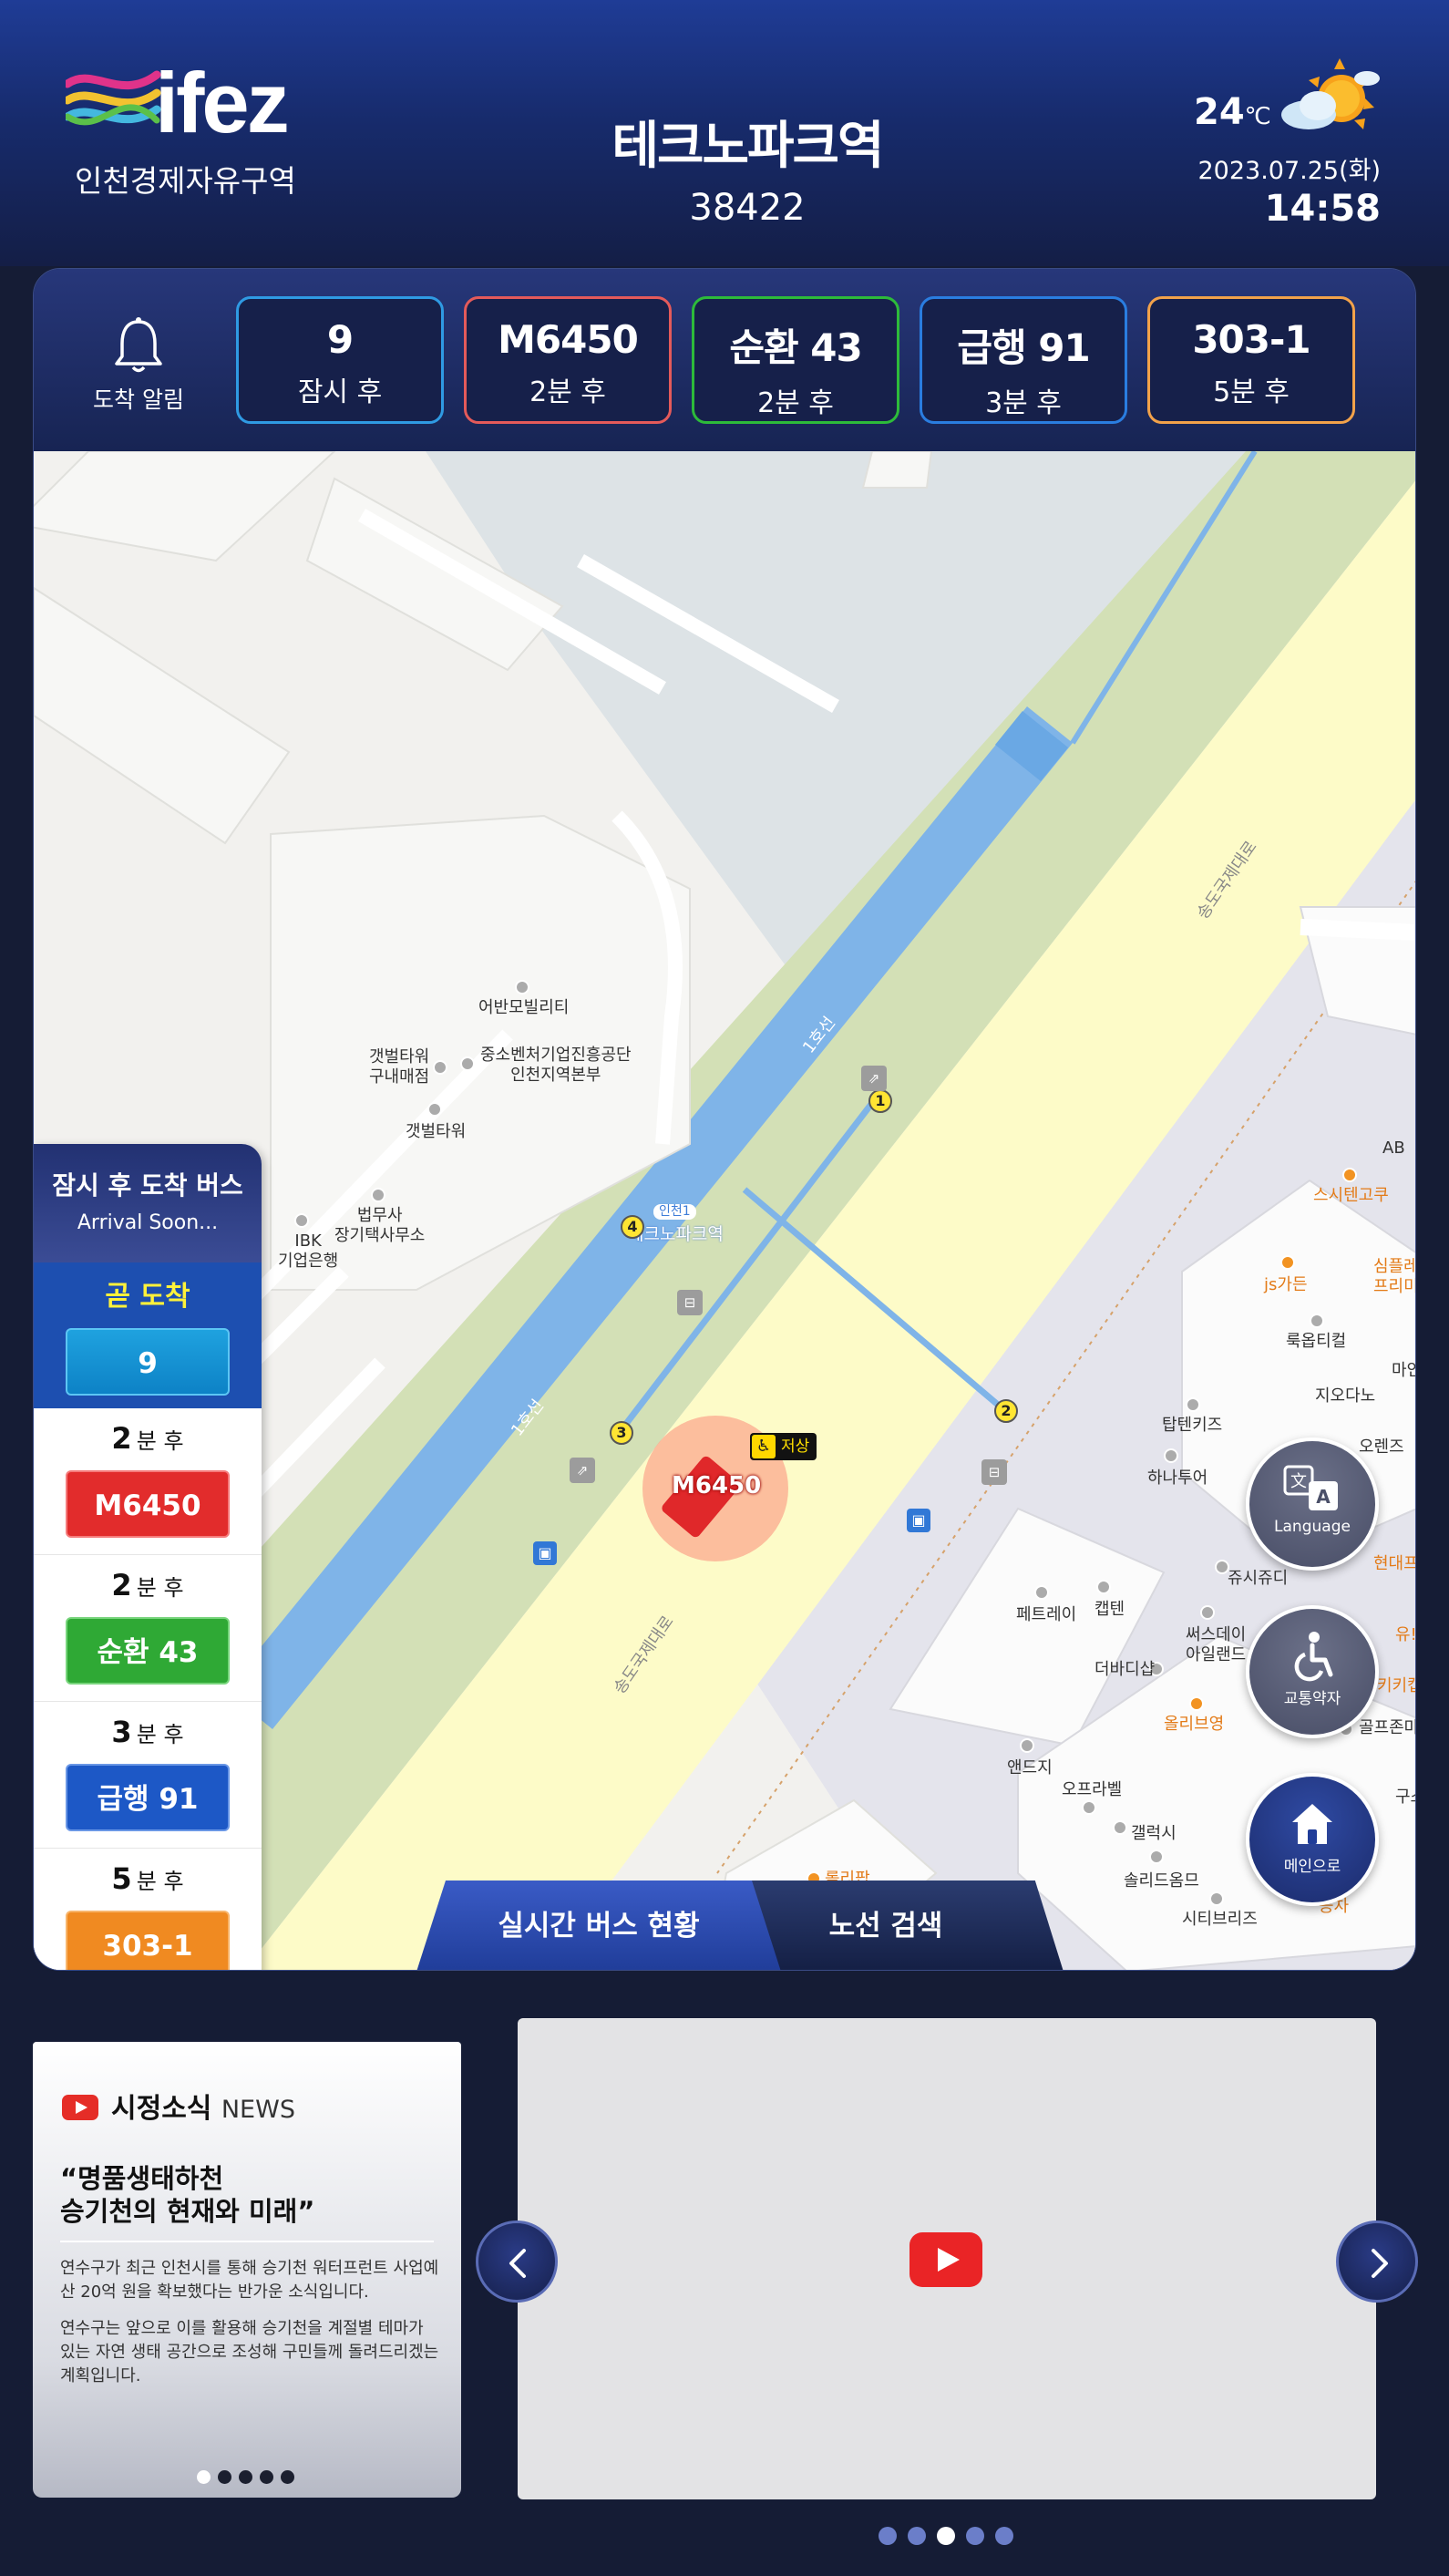 Image resolution: width=1449 pixels, height=2576 pixels. Describe the element at coordinates (1405, 1797) in the screenshot. I see `poi-label: 구스` at that location.